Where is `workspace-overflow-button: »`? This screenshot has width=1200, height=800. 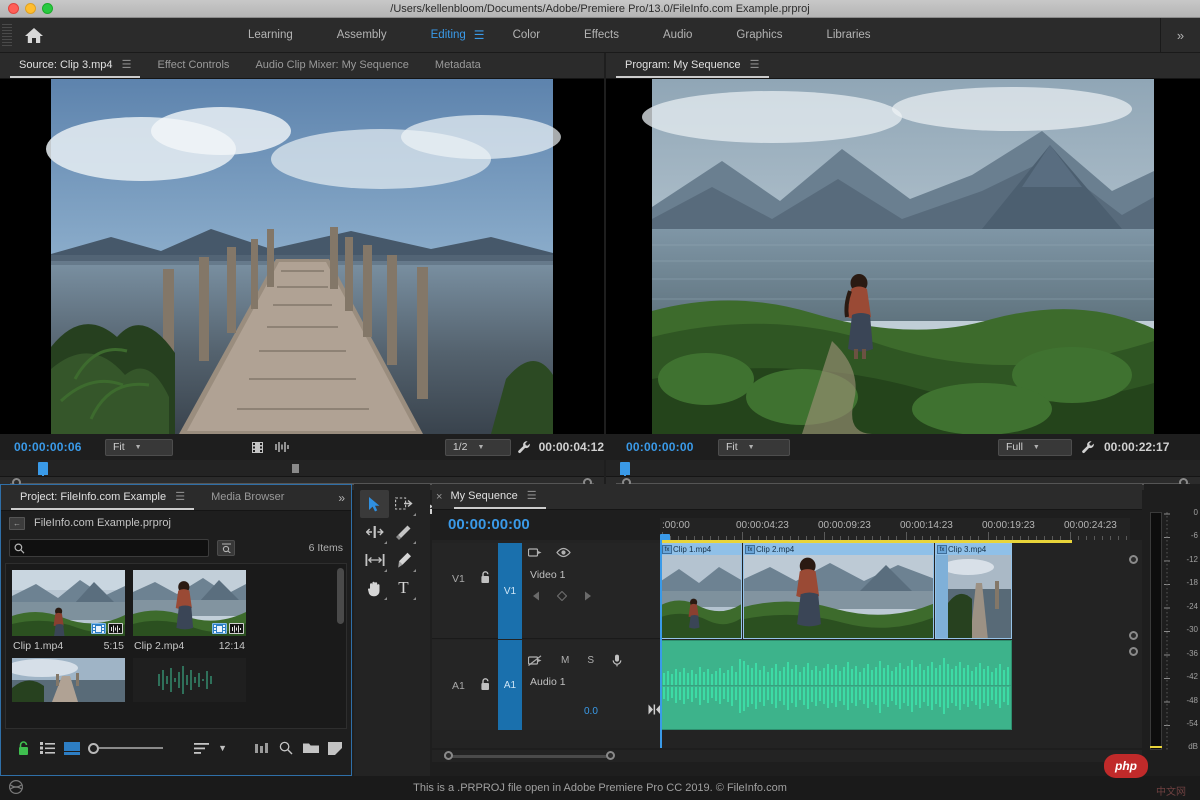 workspace-overflow-button: » is located at coordinates (1180, 35).